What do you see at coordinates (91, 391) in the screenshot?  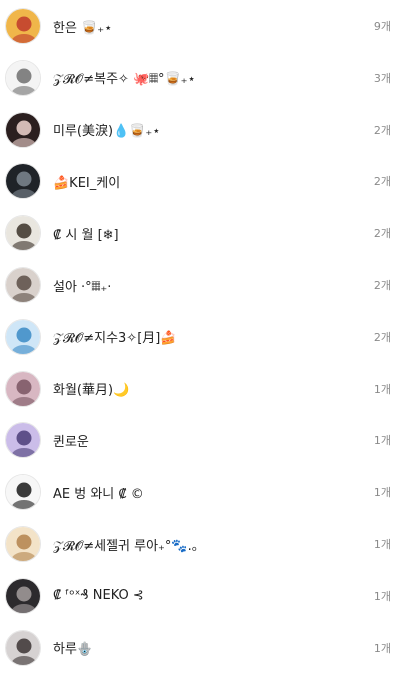 I see `participant-name: 화월(華月)🌙` at bounding box center [91, 391].